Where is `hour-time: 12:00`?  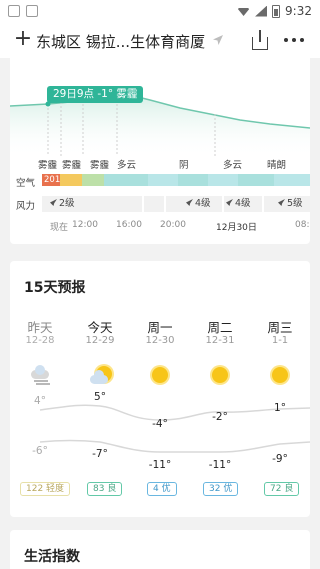
hour-time: 12:00 is located at coordinates (85, 225).